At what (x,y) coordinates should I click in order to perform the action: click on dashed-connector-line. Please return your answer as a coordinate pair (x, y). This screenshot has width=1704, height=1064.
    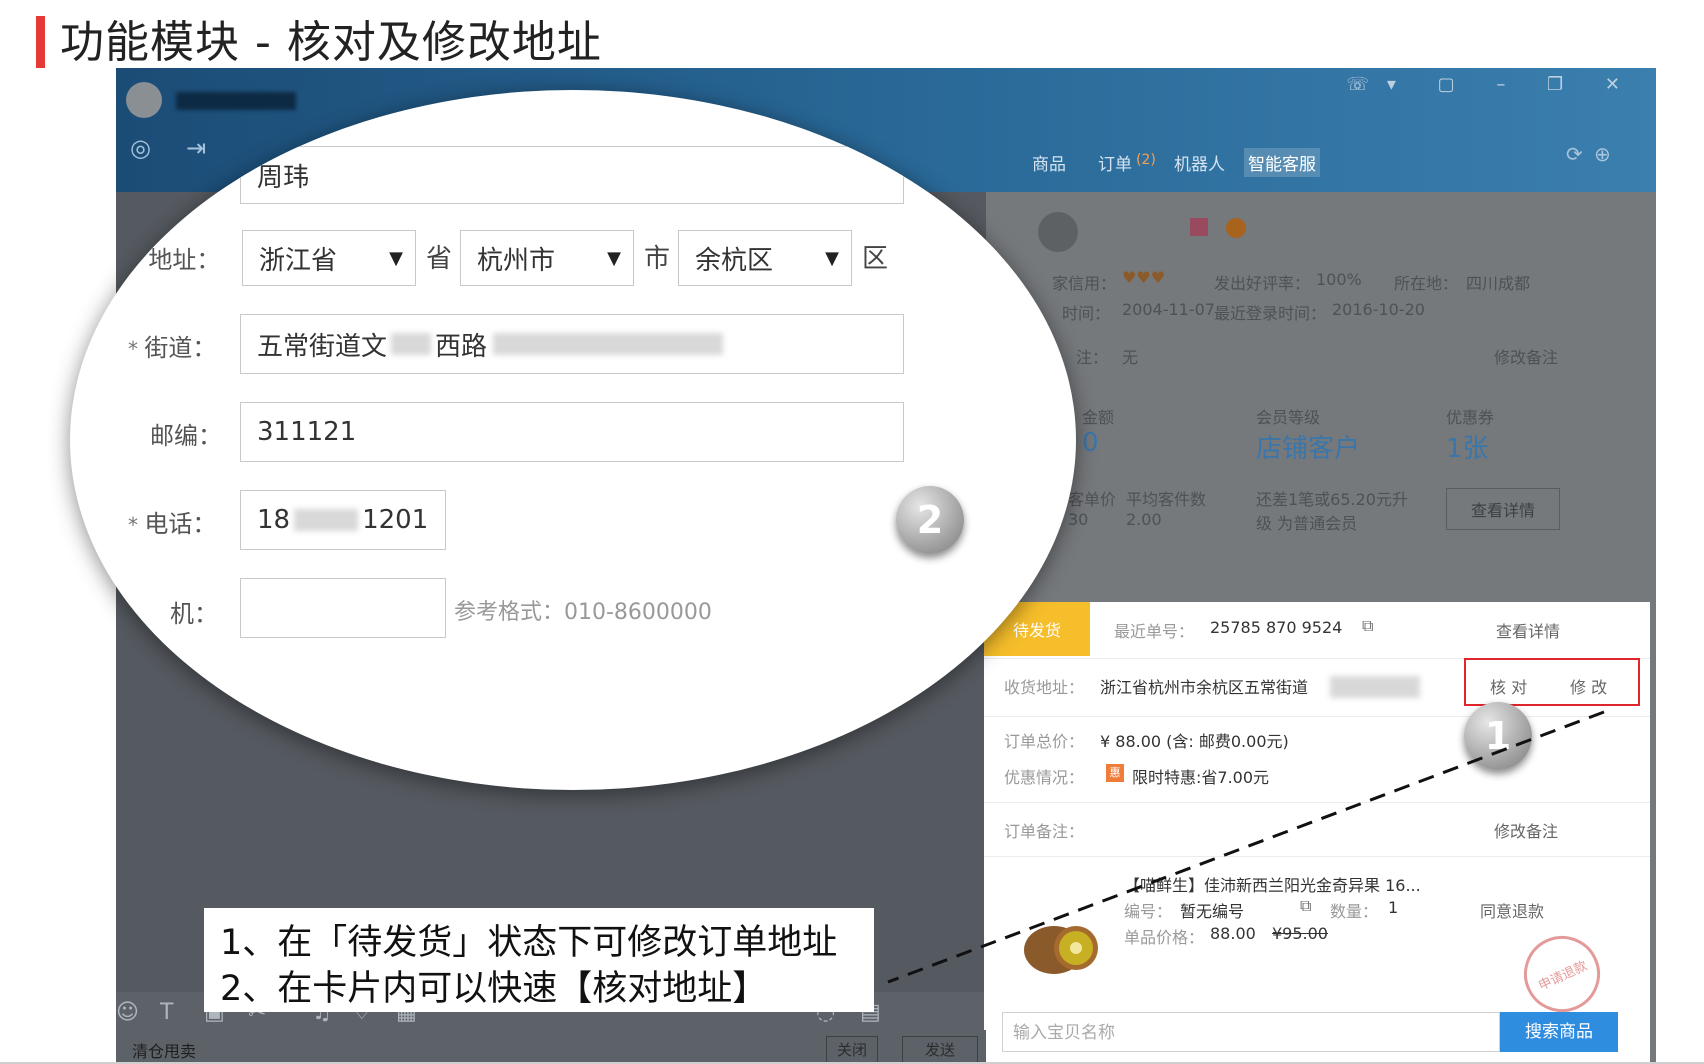
    Looking at the image, I should click on (1246, 847).